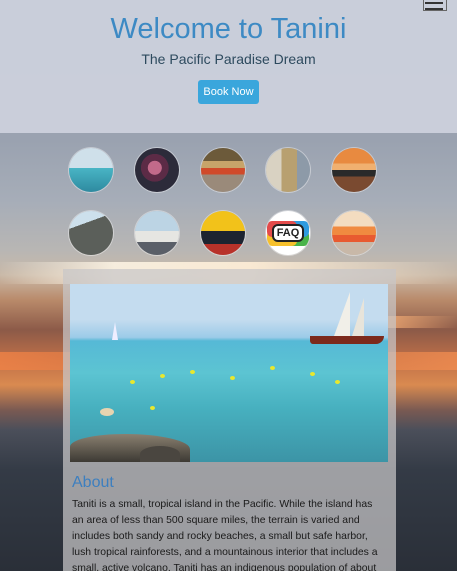 The height and width of the screenshot is (571, 457). I want to click on faq-icon: FAQ, so click(288, 233).